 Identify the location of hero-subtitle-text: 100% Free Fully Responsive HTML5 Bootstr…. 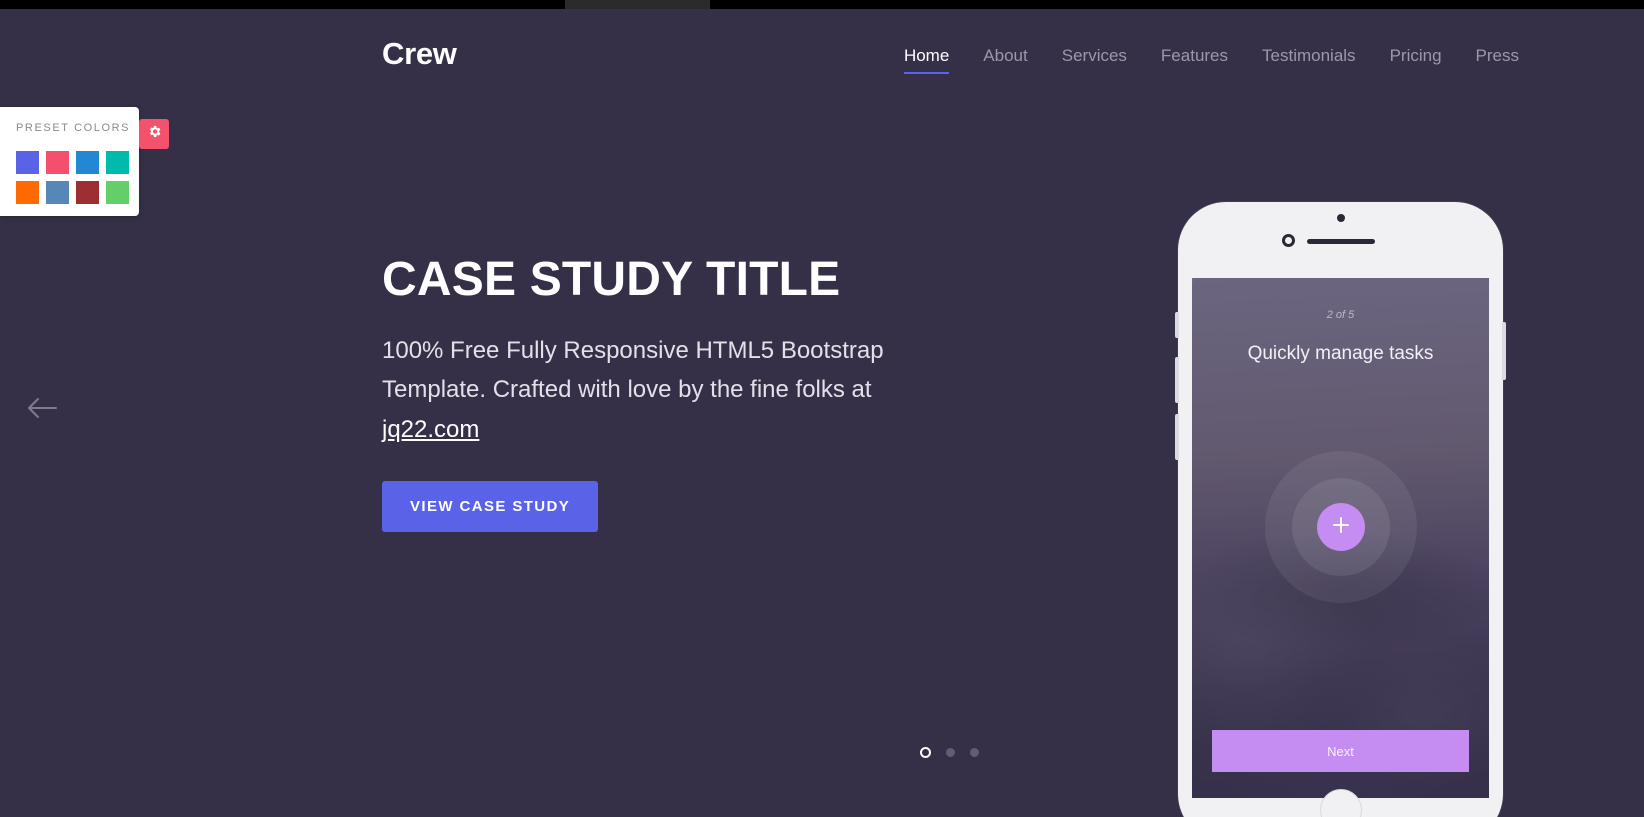
(633, 370).